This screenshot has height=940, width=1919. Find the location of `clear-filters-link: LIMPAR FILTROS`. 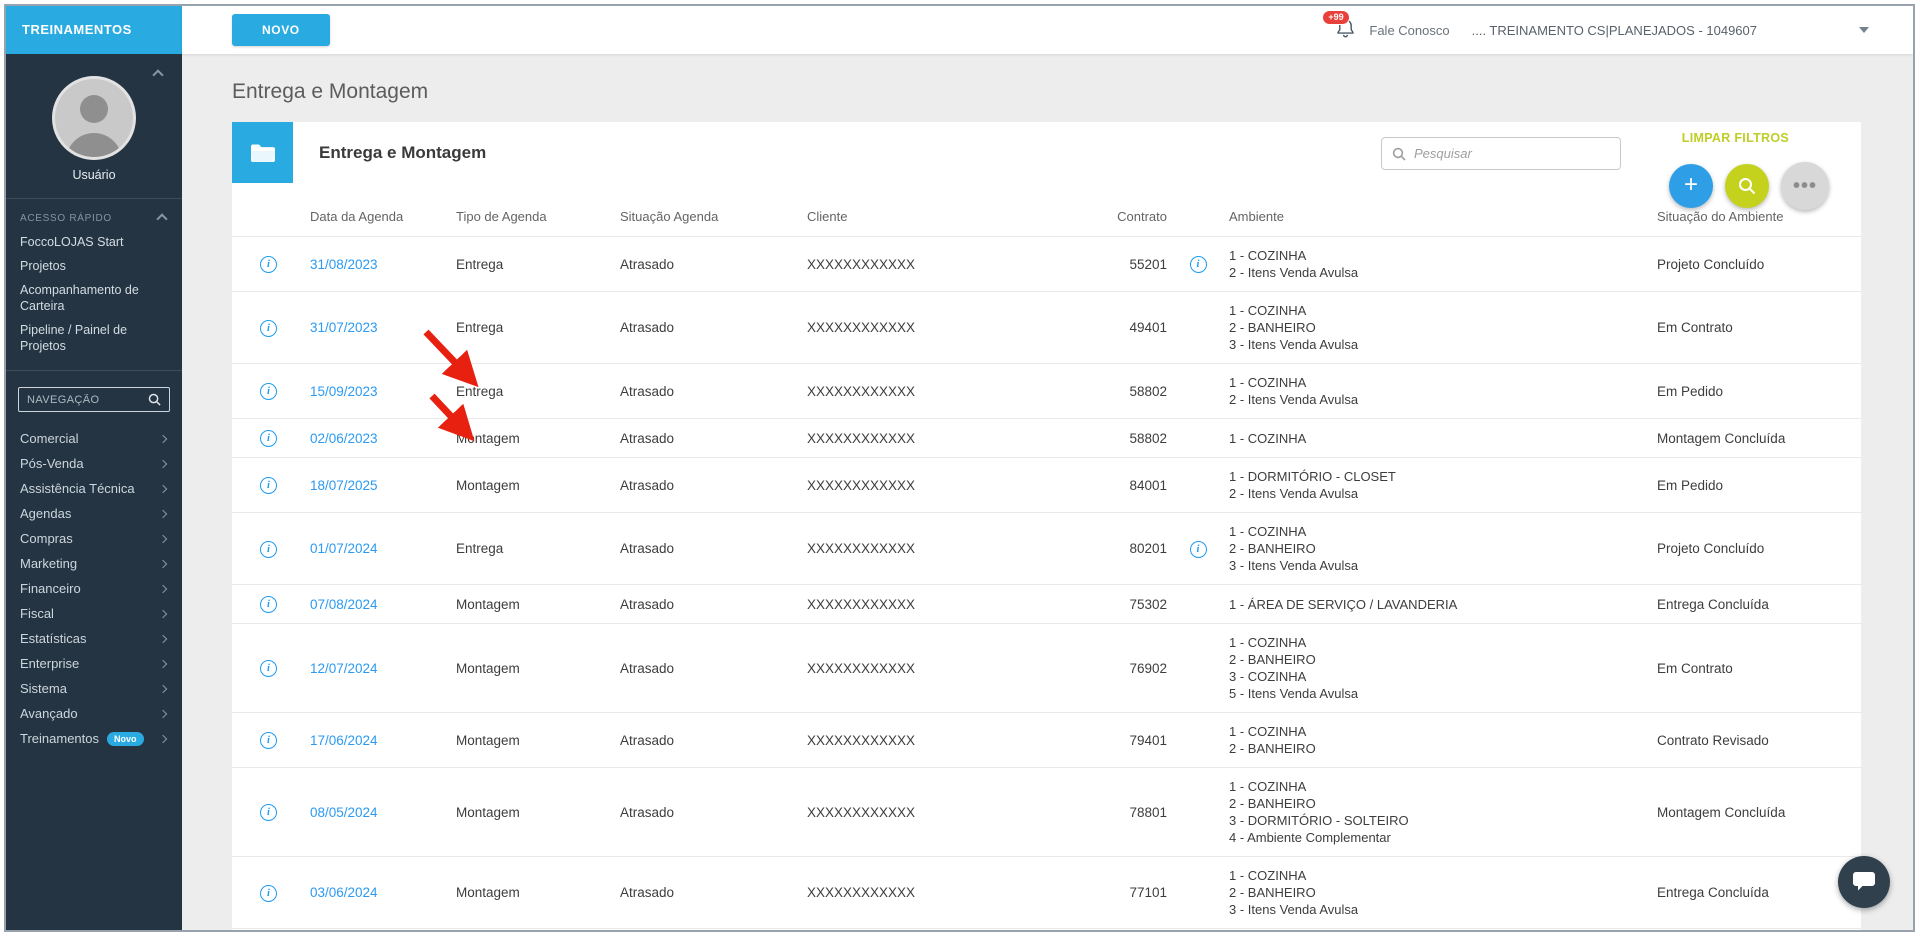

clear-filters-link: LIMPAR FILTROS is located at coordinates (1735, 138).